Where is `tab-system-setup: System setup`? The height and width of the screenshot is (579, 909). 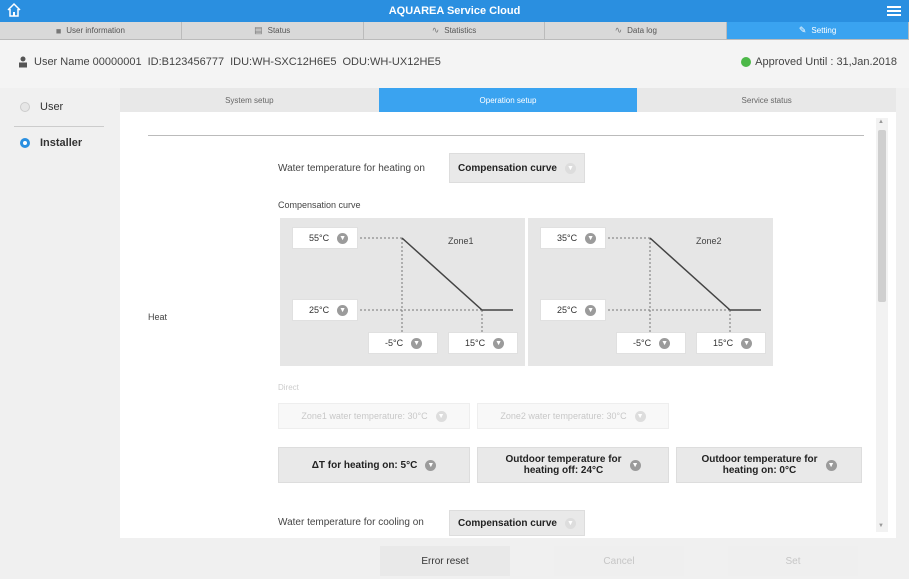 tab-system-setup: System setup is located at coordinates (249, 100).